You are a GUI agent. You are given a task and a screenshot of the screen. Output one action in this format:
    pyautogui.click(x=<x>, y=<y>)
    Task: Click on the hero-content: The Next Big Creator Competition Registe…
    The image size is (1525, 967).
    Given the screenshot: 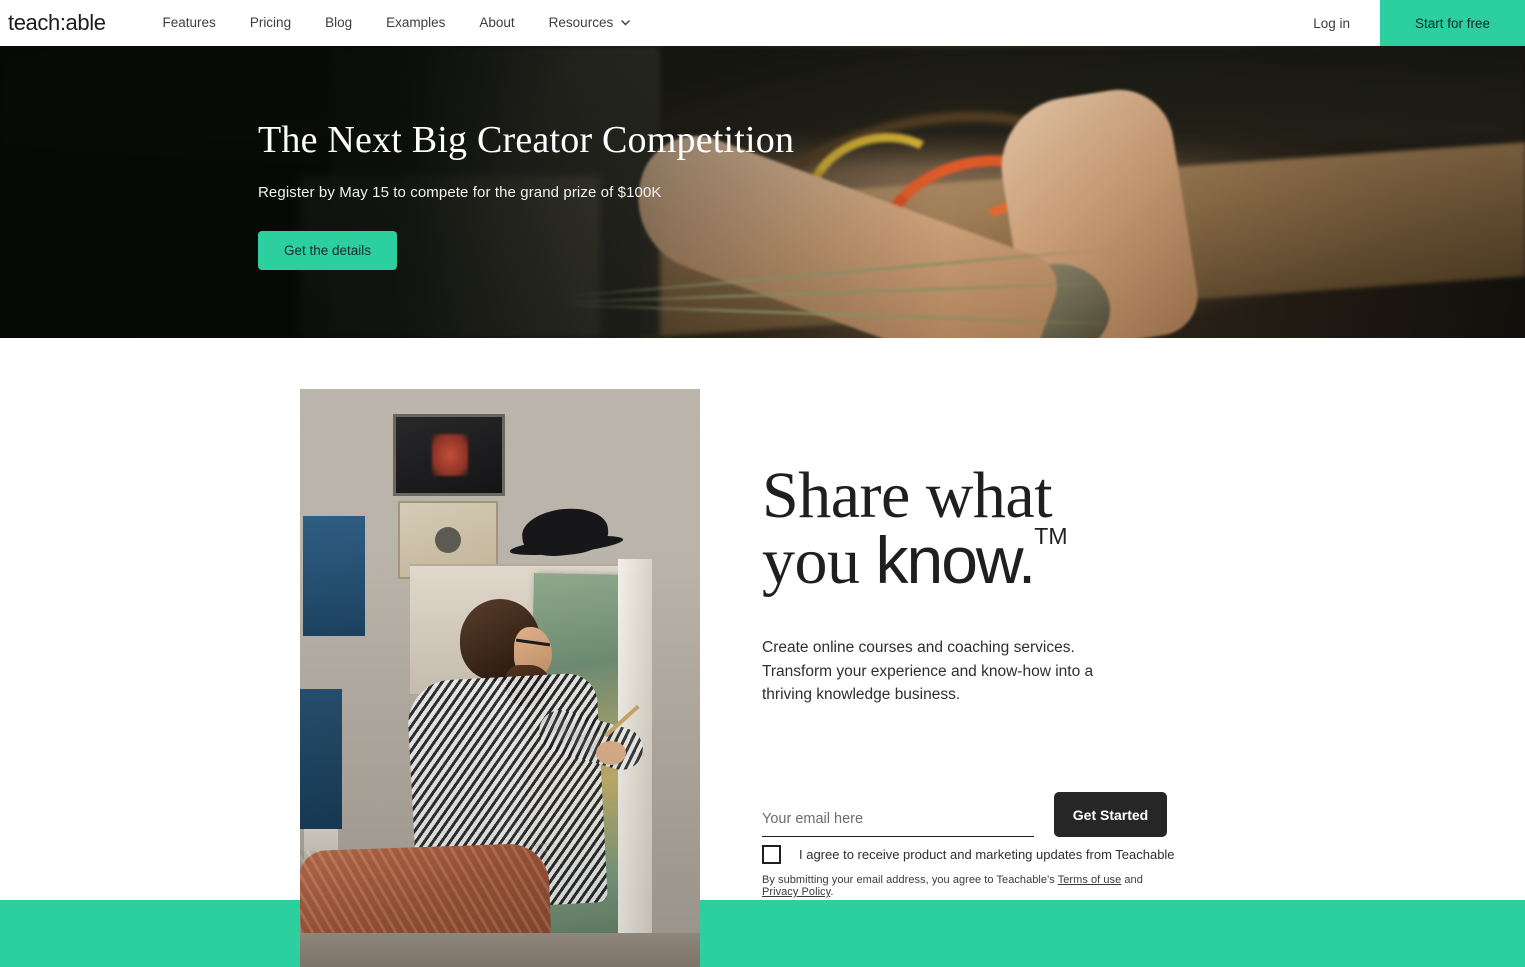 What is the action you would take?
    pyautogui.click(x=526, y=194)
    